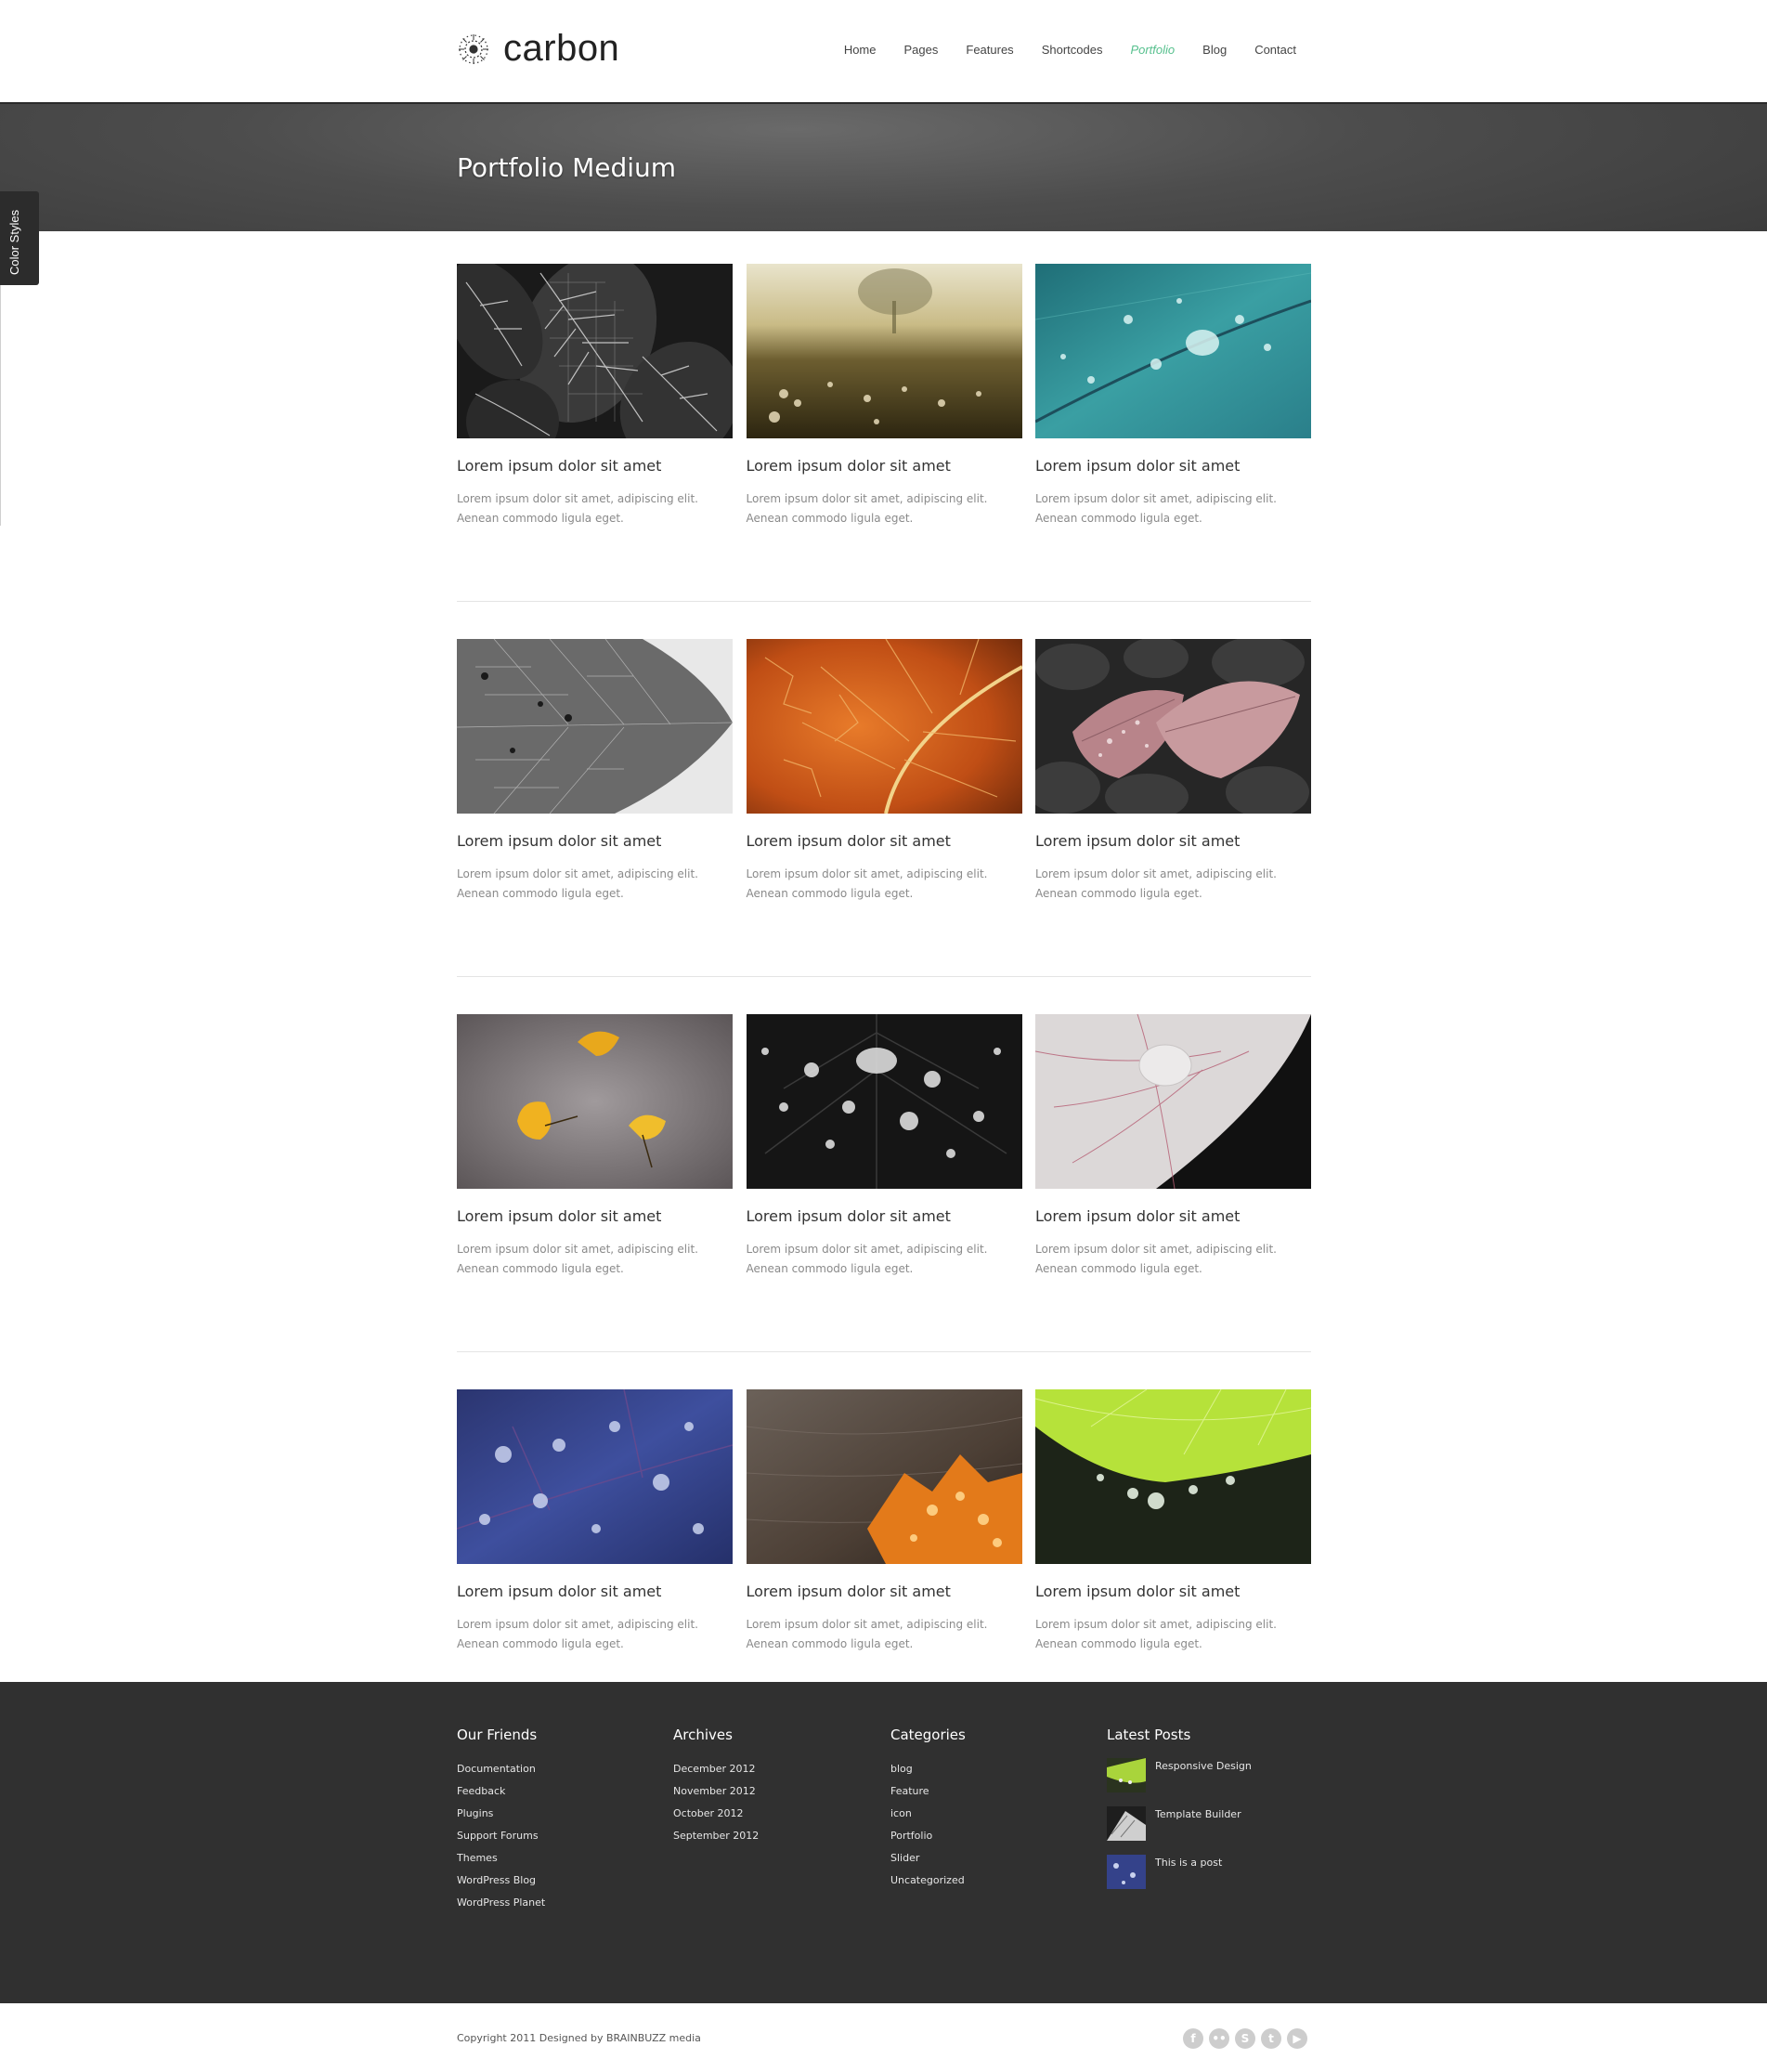  I want to click on skype-icon: S, so click(1245, 2038).